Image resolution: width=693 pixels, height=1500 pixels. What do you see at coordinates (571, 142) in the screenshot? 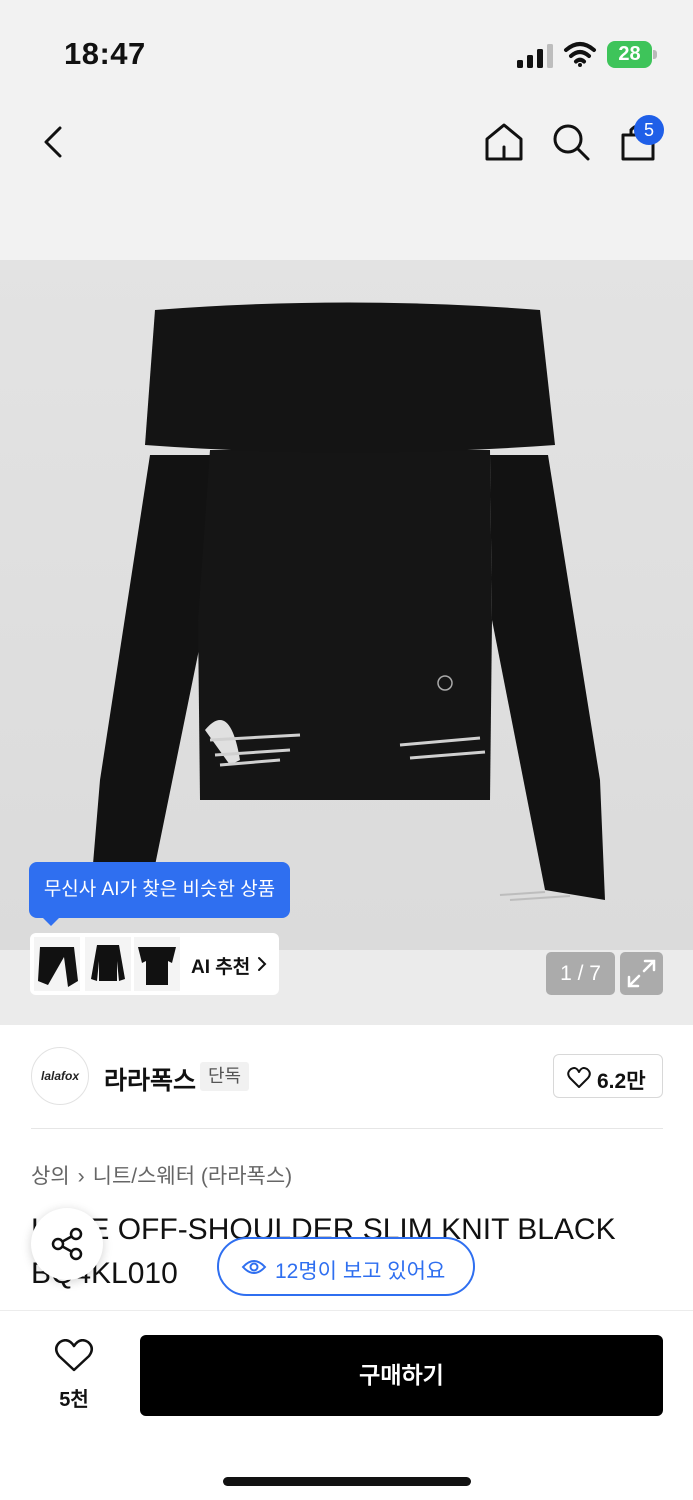
I see `search-icon` at bounding box center [571, 142].